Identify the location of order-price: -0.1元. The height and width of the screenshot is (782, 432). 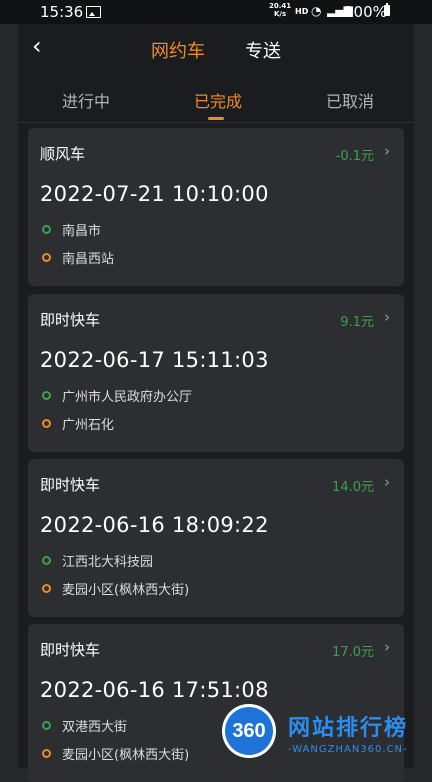
(354, 156).